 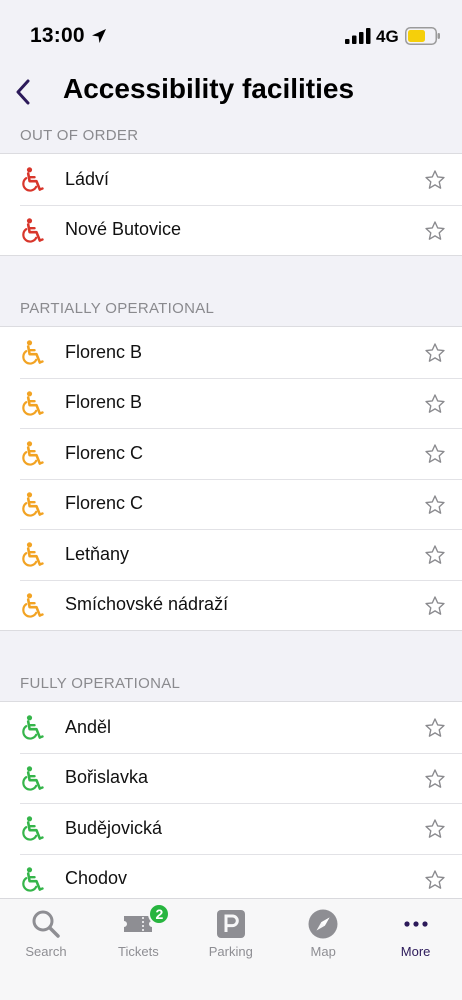 I want to click on tab-label: Search, so click(x=46, y=951).